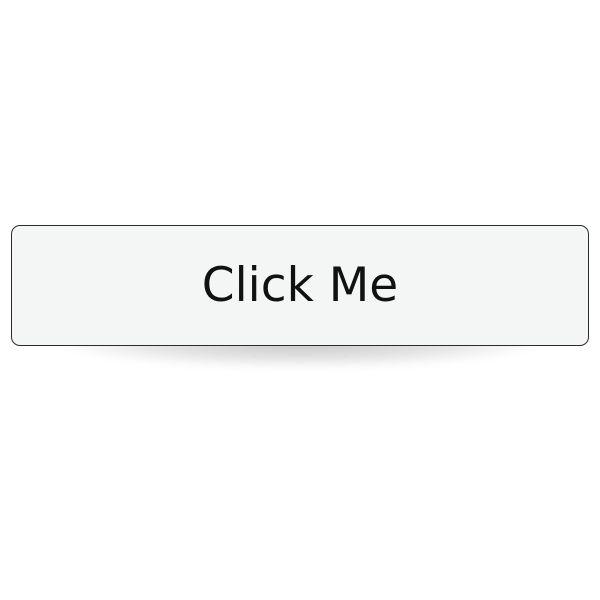 Image resolution: width=600 pixels, height=600 pixels. I want to click on button-label: Click Me, so click(300, 285).